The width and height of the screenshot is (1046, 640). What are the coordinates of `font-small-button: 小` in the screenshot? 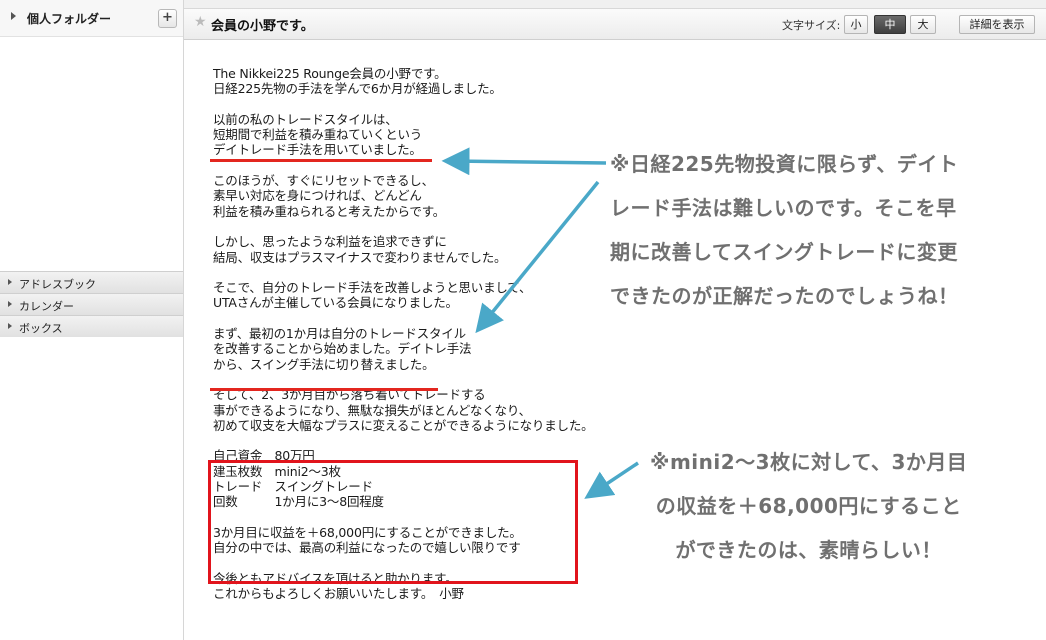 It's located at (856, 24).